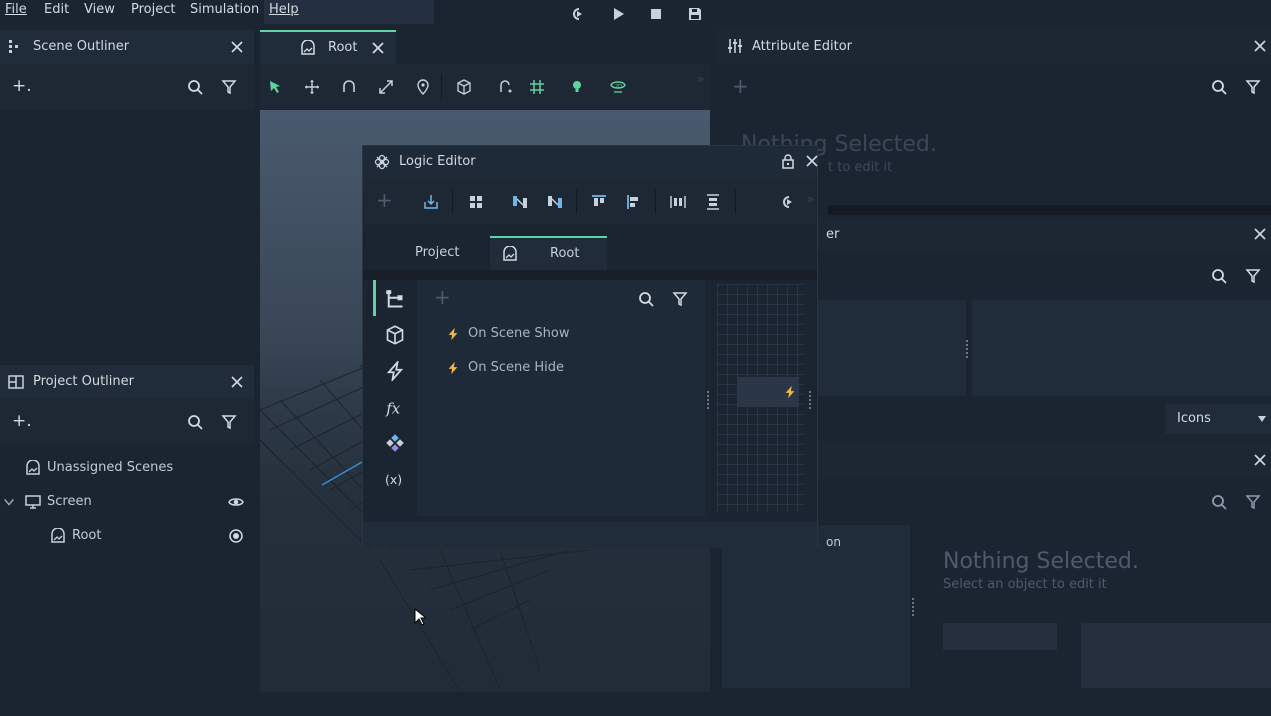 The image size is (1271, 716). I want to click on monitor-icon, so click(33, 502).